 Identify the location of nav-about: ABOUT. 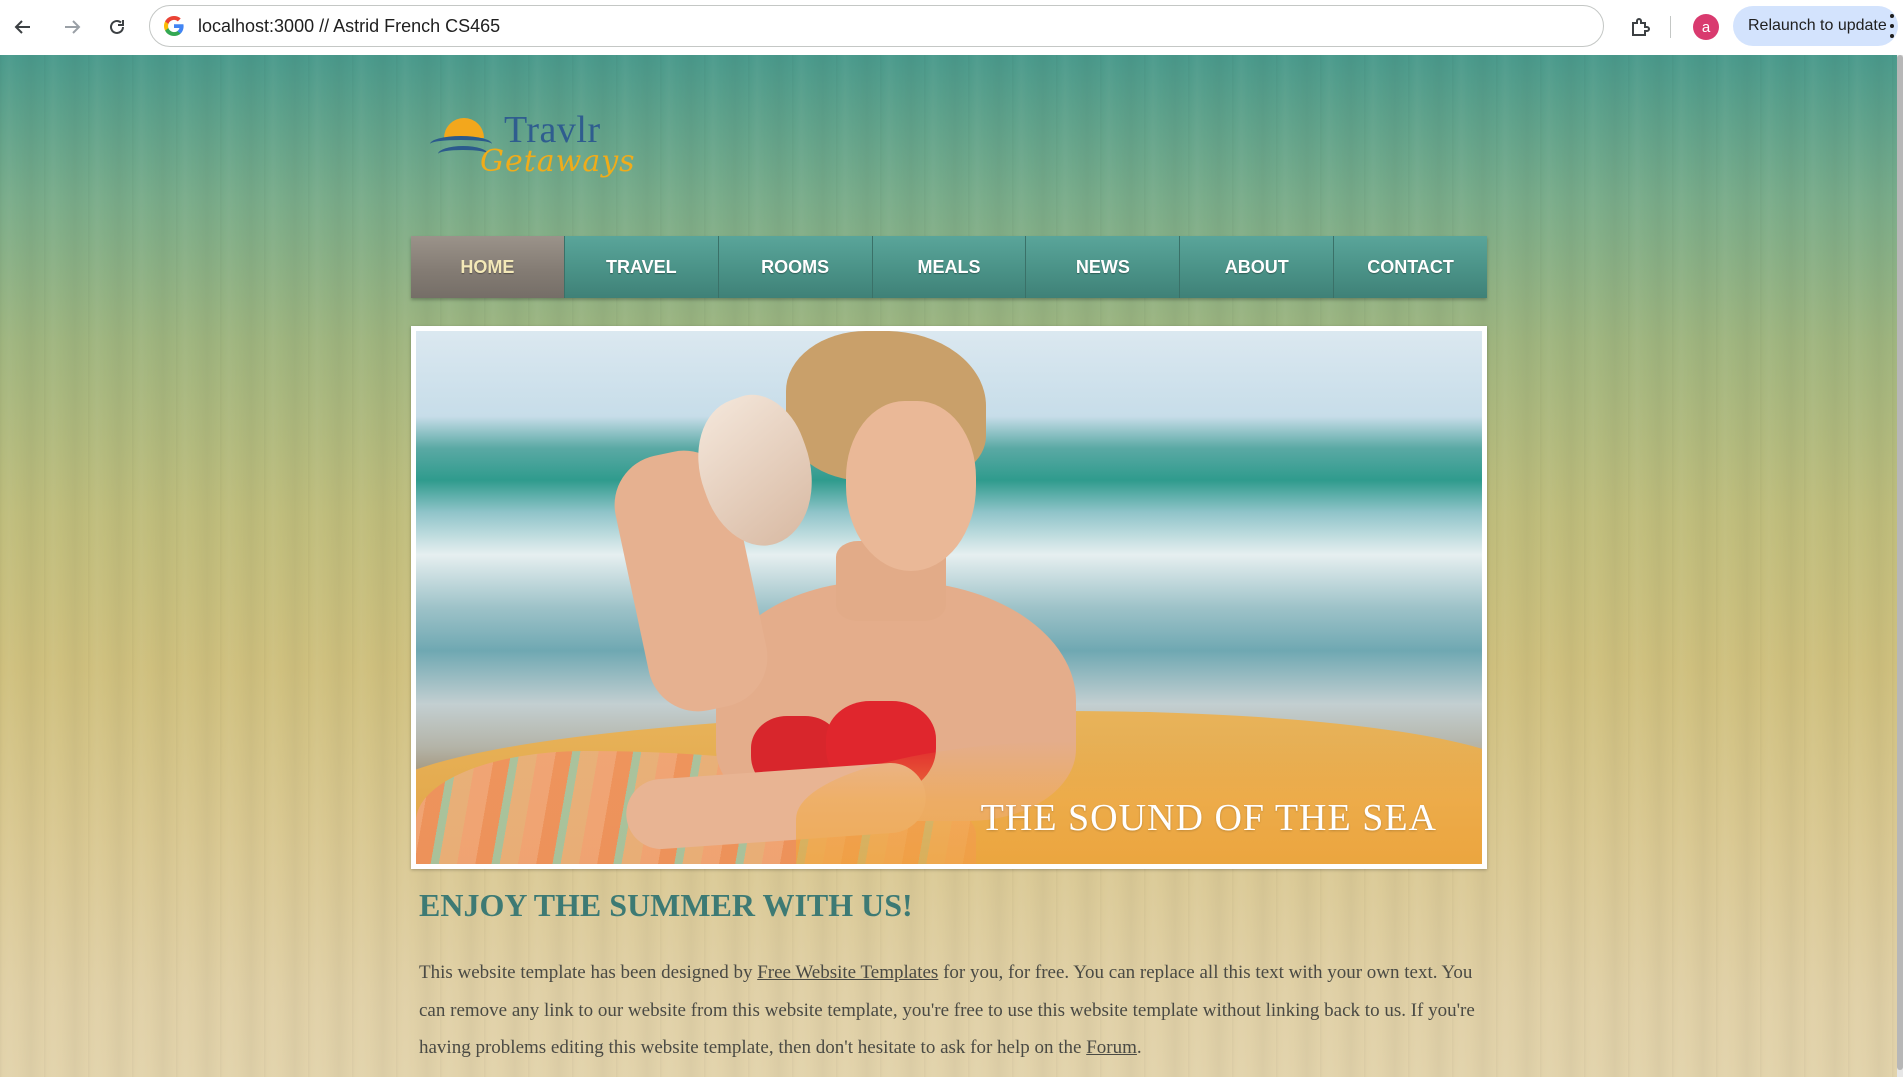
(1257, 267).